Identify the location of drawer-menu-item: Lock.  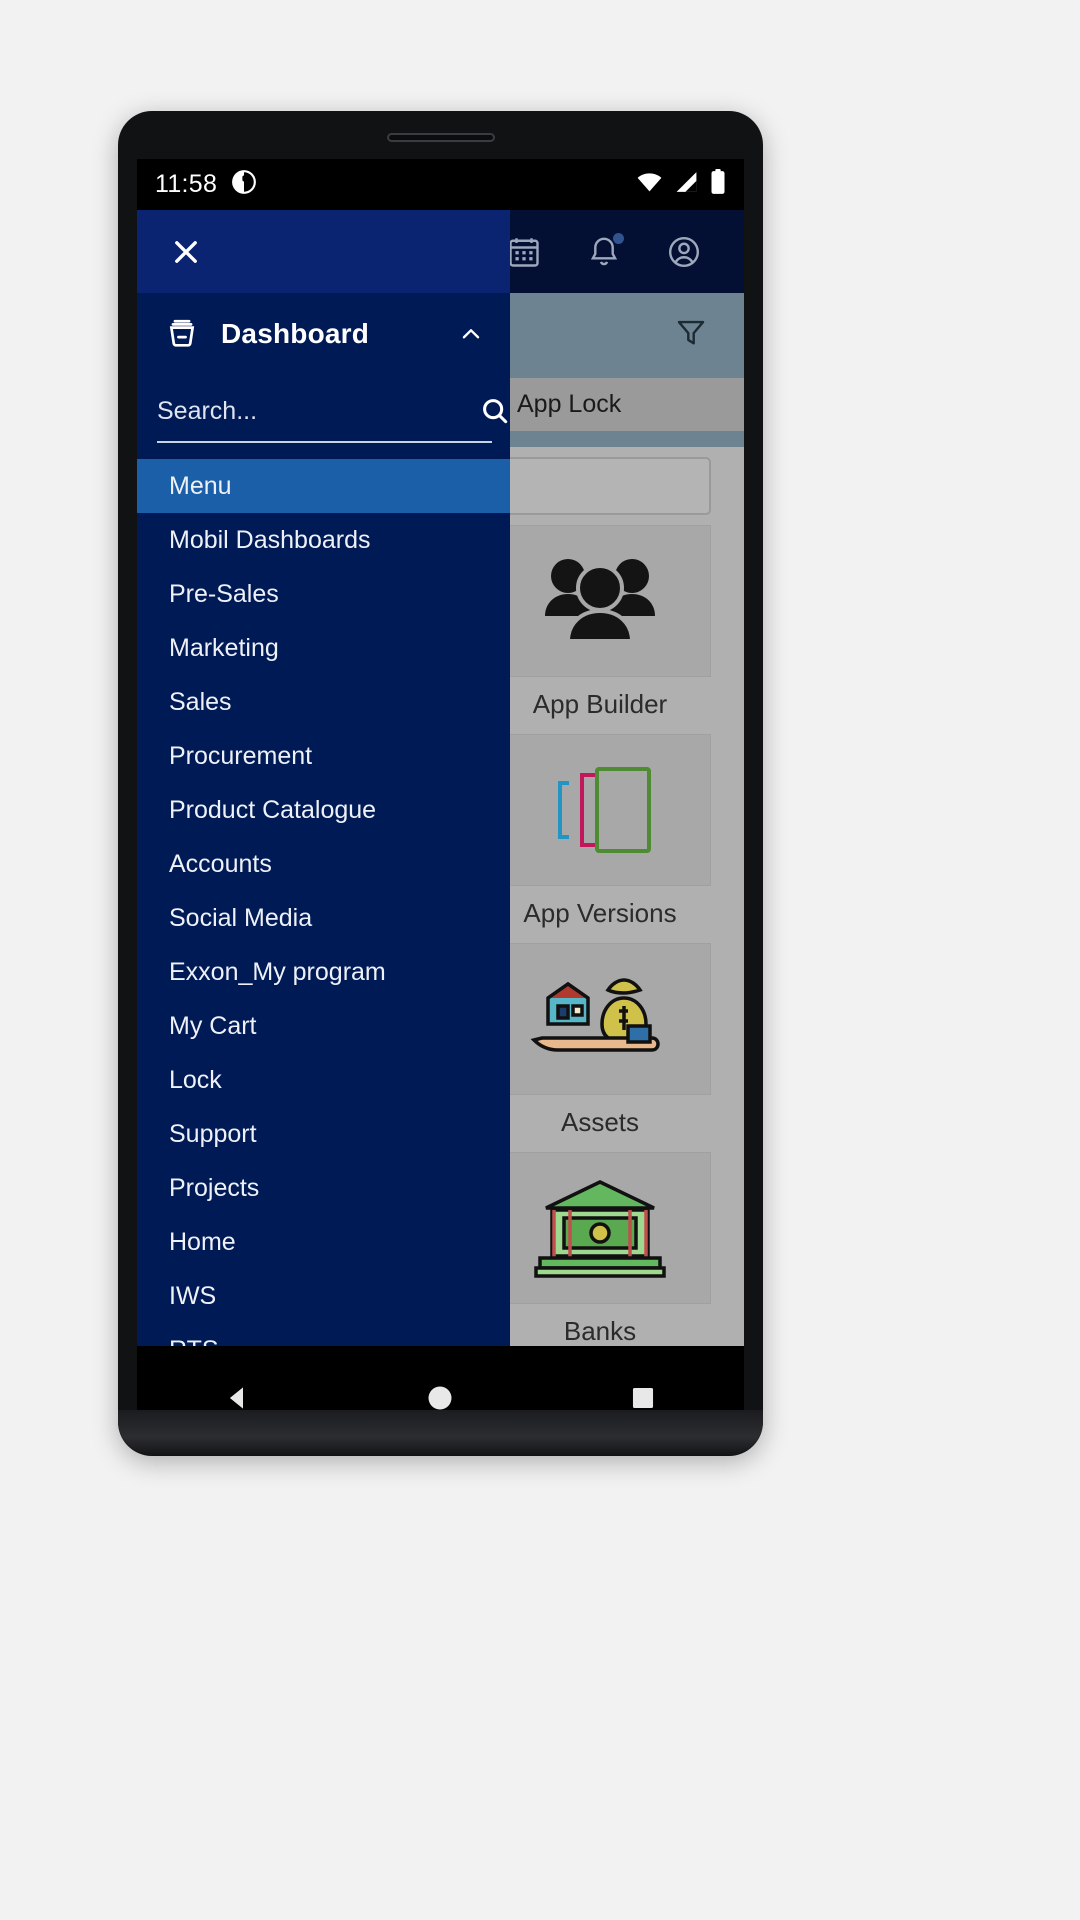
(323, 1080).